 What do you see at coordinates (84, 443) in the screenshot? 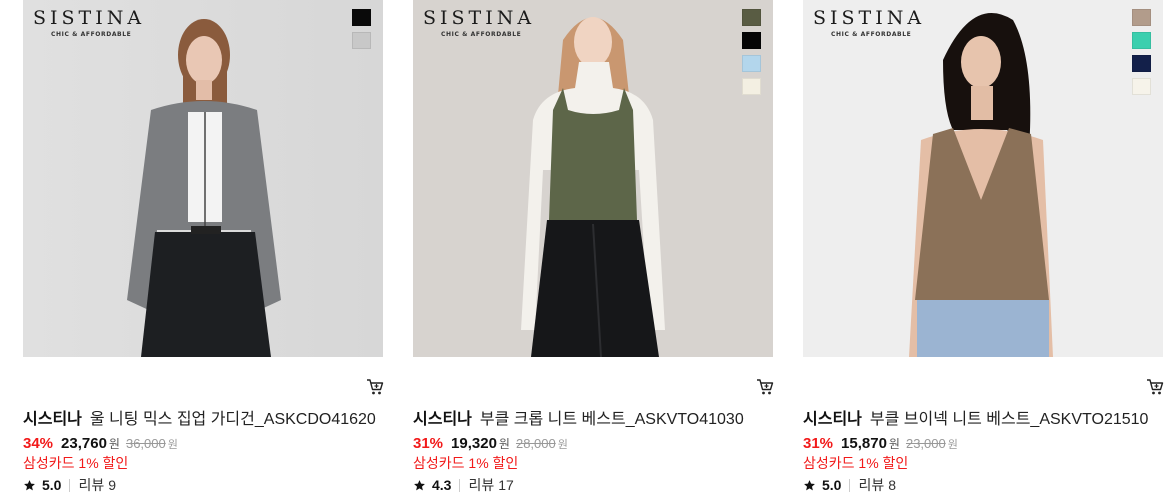
I see `sale-price: 23,760` at bounding box center [84, 443].